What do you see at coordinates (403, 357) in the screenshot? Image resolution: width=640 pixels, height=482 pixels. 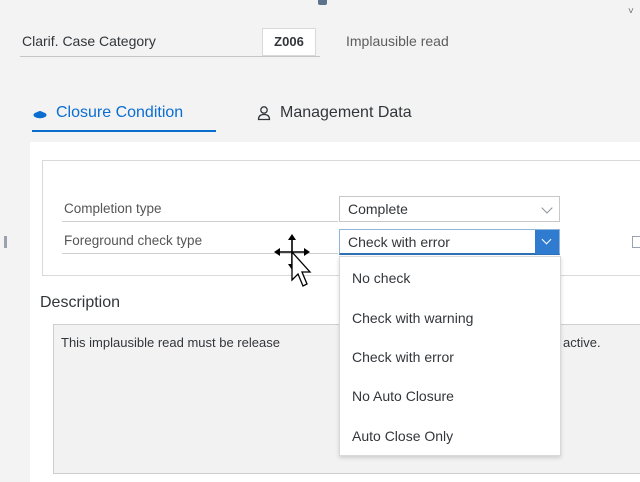 I see `dropdown-option-check-with-error: Check with error` at bounding box center [403, 357].